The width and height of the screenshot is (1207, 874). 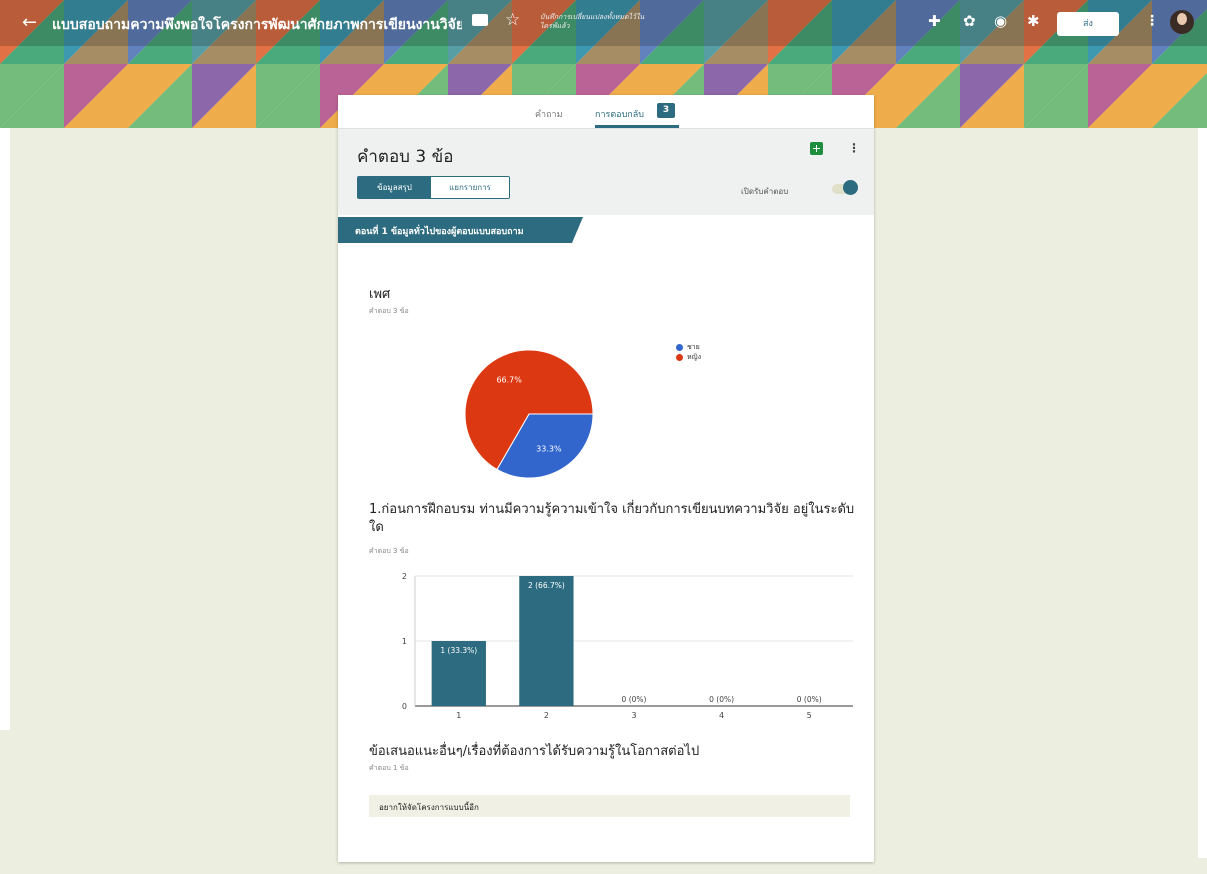 I want to click on right-edge, so click(x=1202, y=493).